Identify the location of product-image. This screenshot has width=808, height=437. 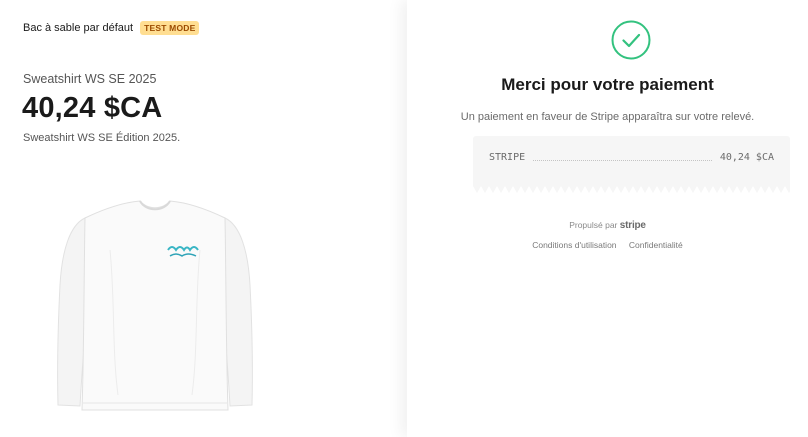
(155, 305).